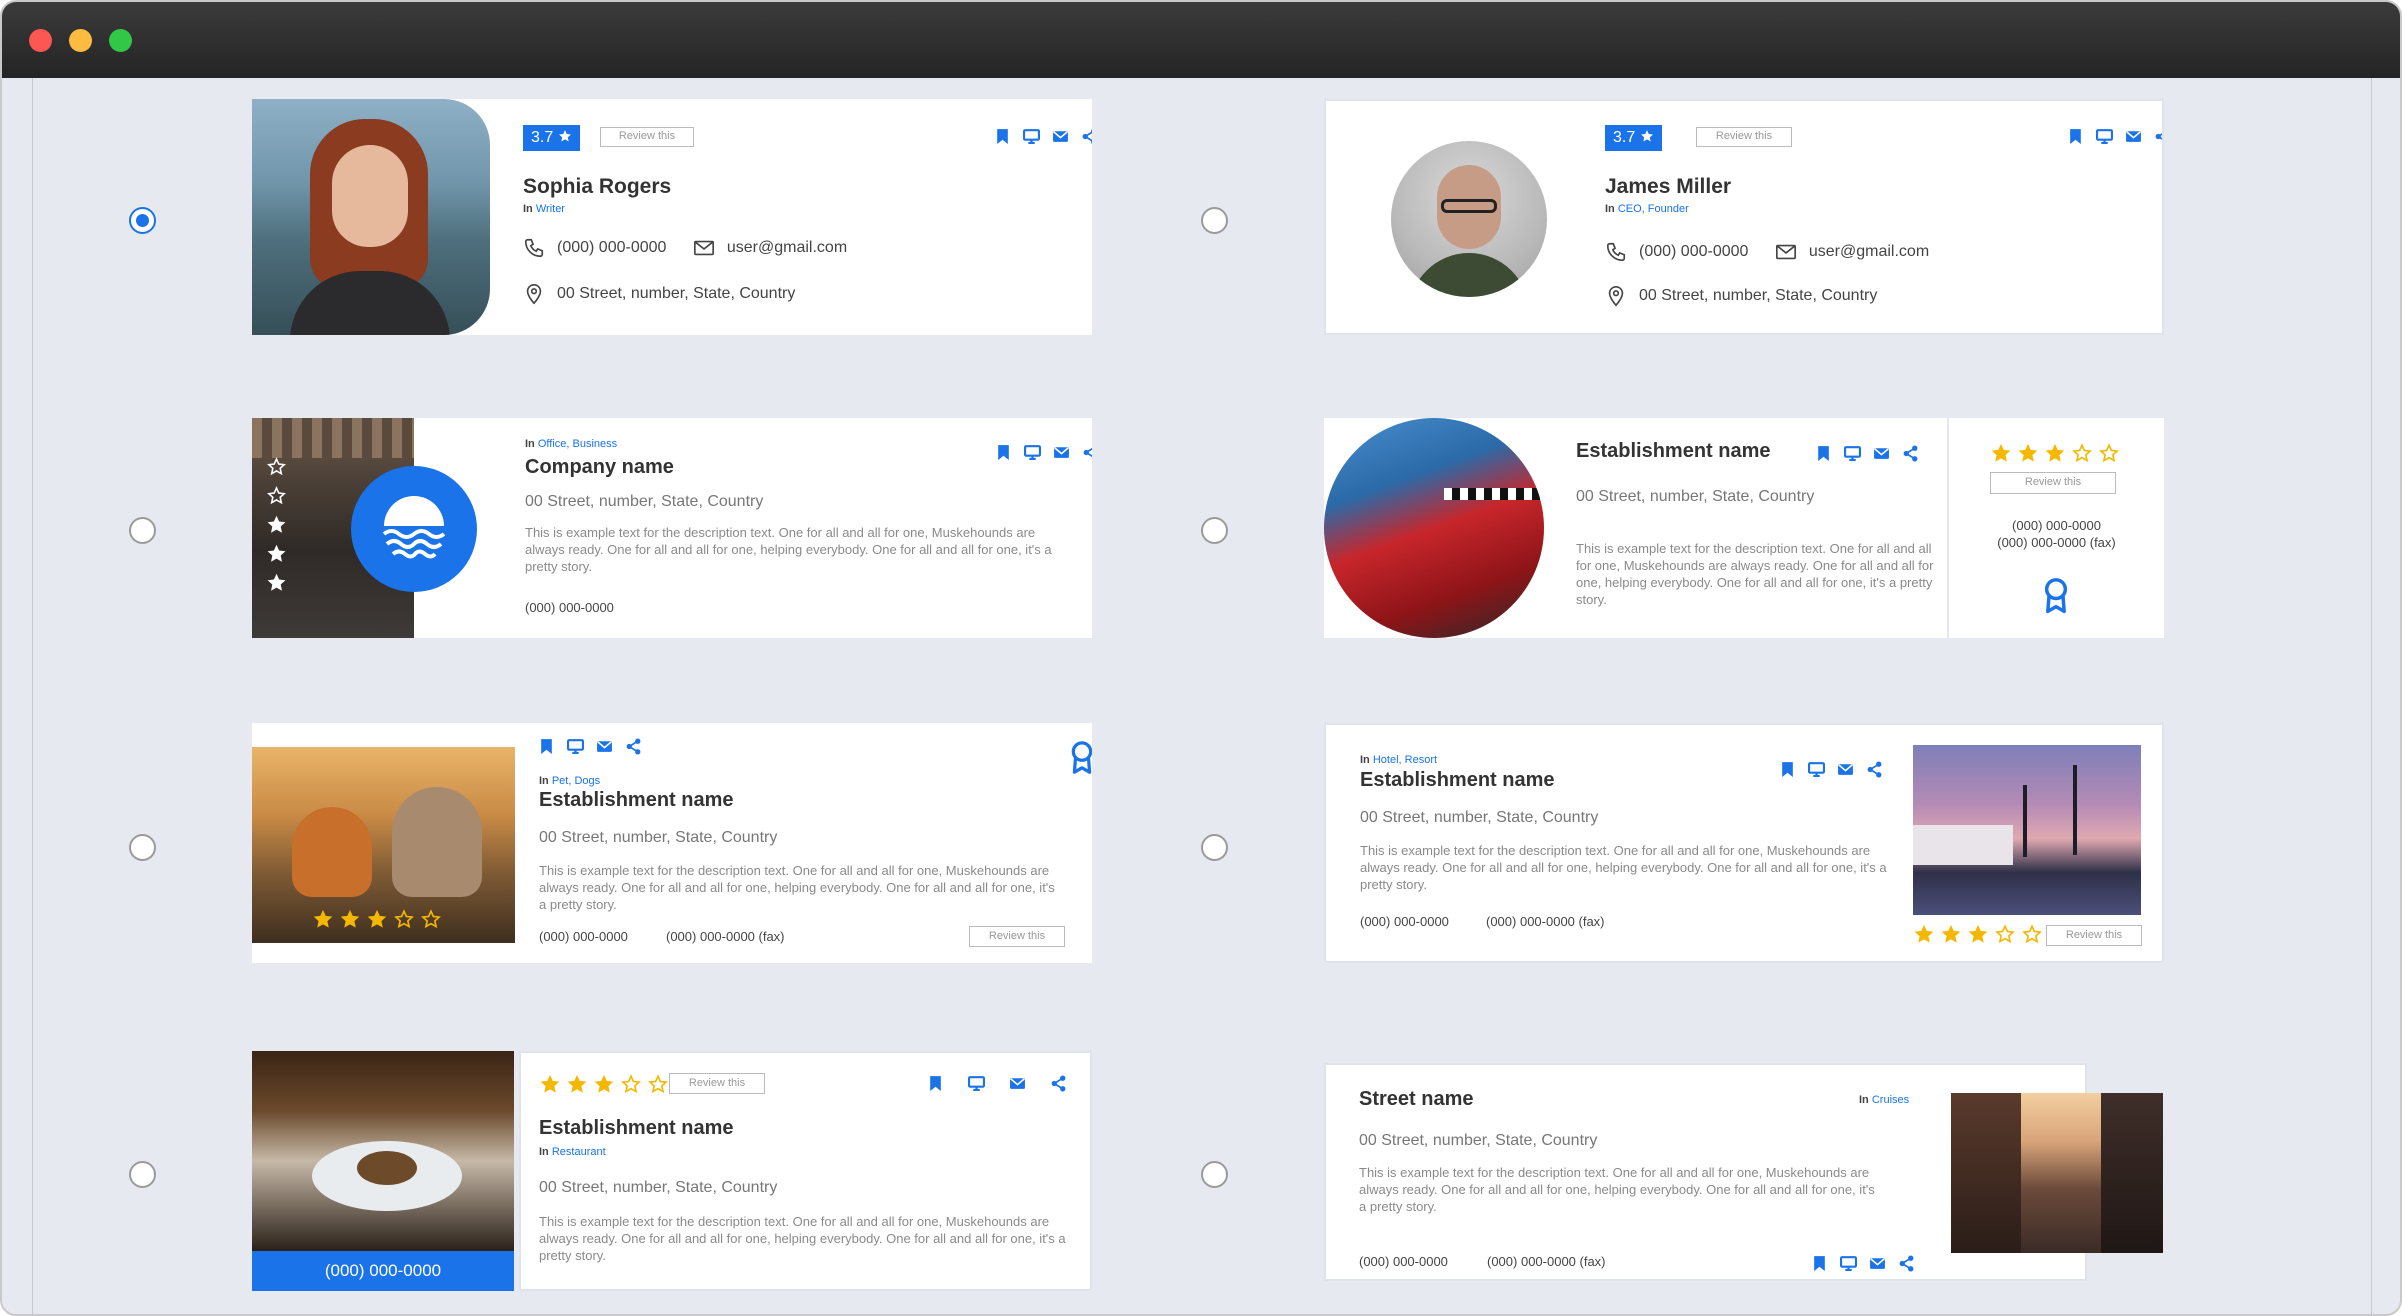  I want to click on category-link: Pet, Dogs, so click(576, 781).